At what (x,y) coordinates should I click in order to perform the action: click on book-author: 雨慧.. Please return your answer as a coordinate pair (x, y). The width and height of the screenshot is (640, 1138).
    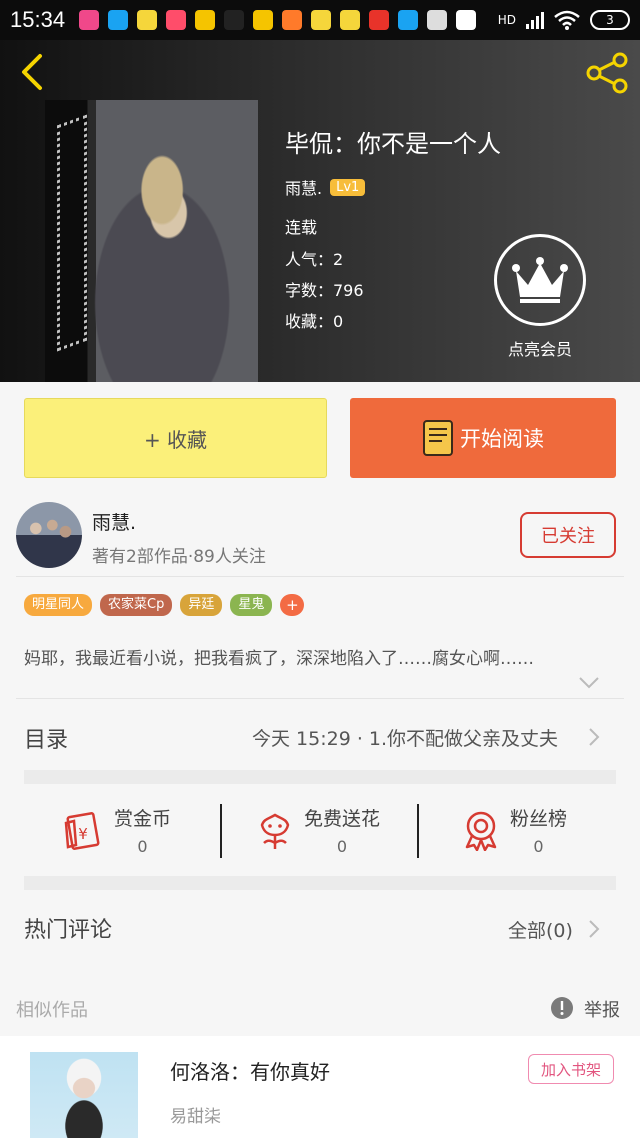
    Looking at the image, I should click on (303, 187).